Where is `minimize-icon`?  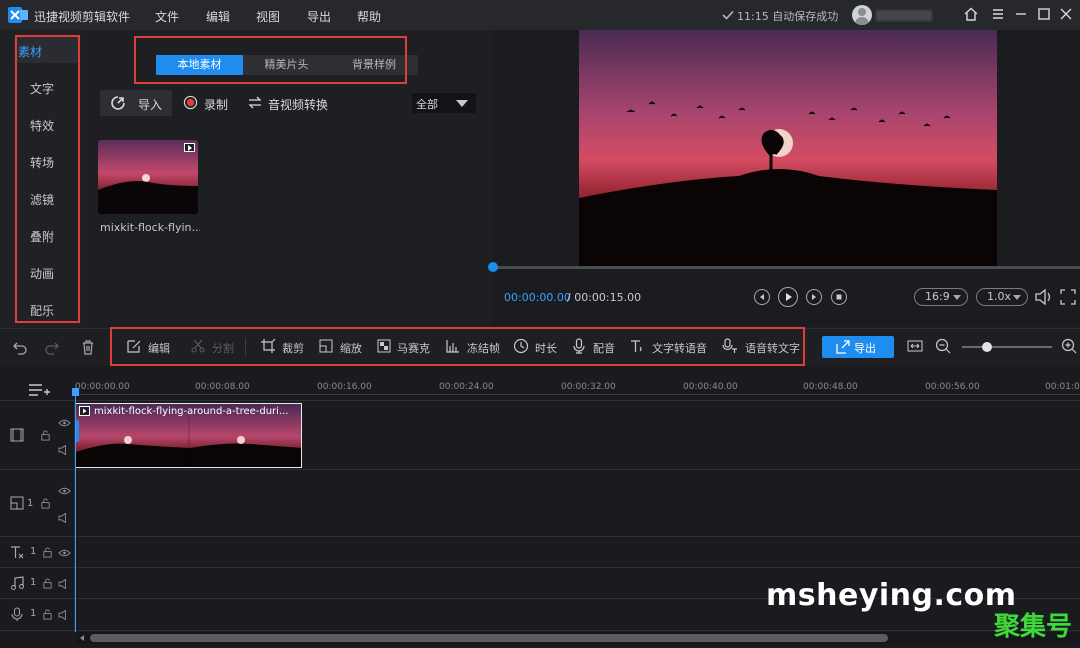 minimize-icon is located at coordinates (1021, 14).